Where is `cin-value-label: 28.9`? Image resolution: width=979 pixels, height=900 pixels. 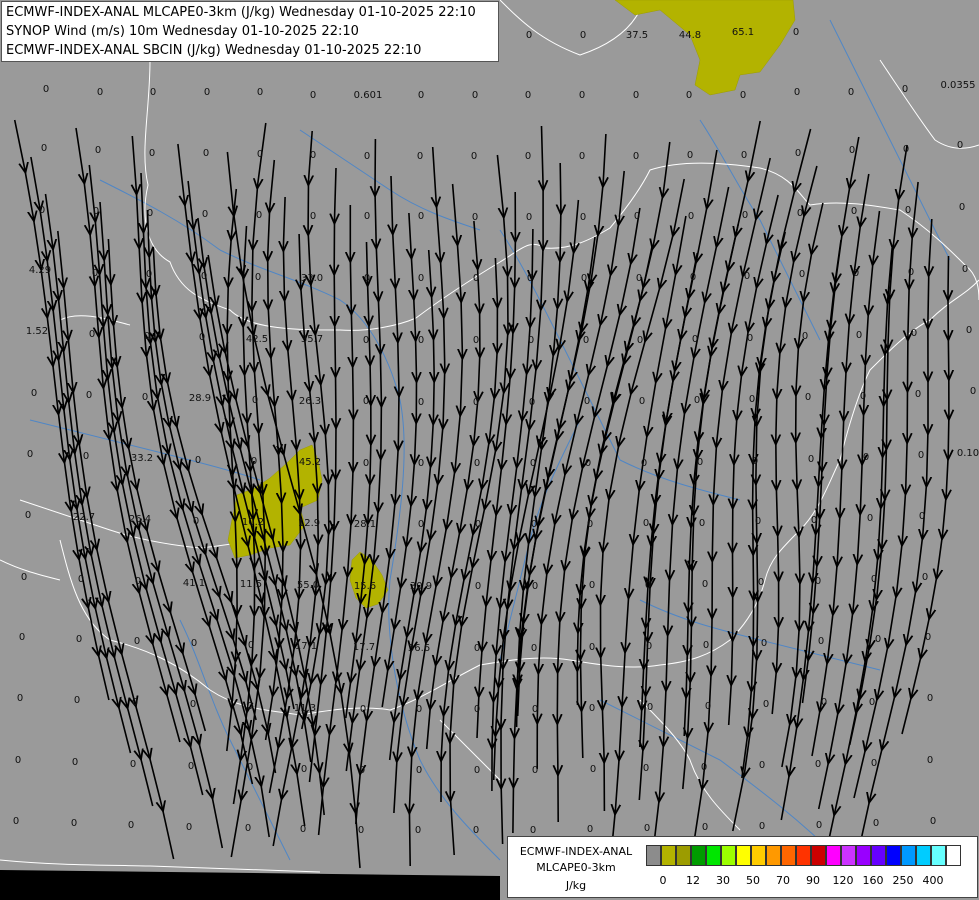
cin-value-label: 28.9 is located at coordinates (200, 398).